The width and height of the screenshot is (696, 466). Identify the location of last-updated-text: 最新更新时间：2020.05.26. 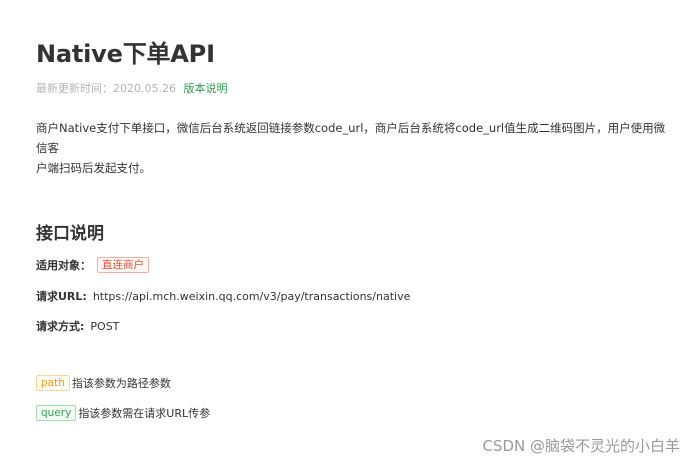
(106, 88).